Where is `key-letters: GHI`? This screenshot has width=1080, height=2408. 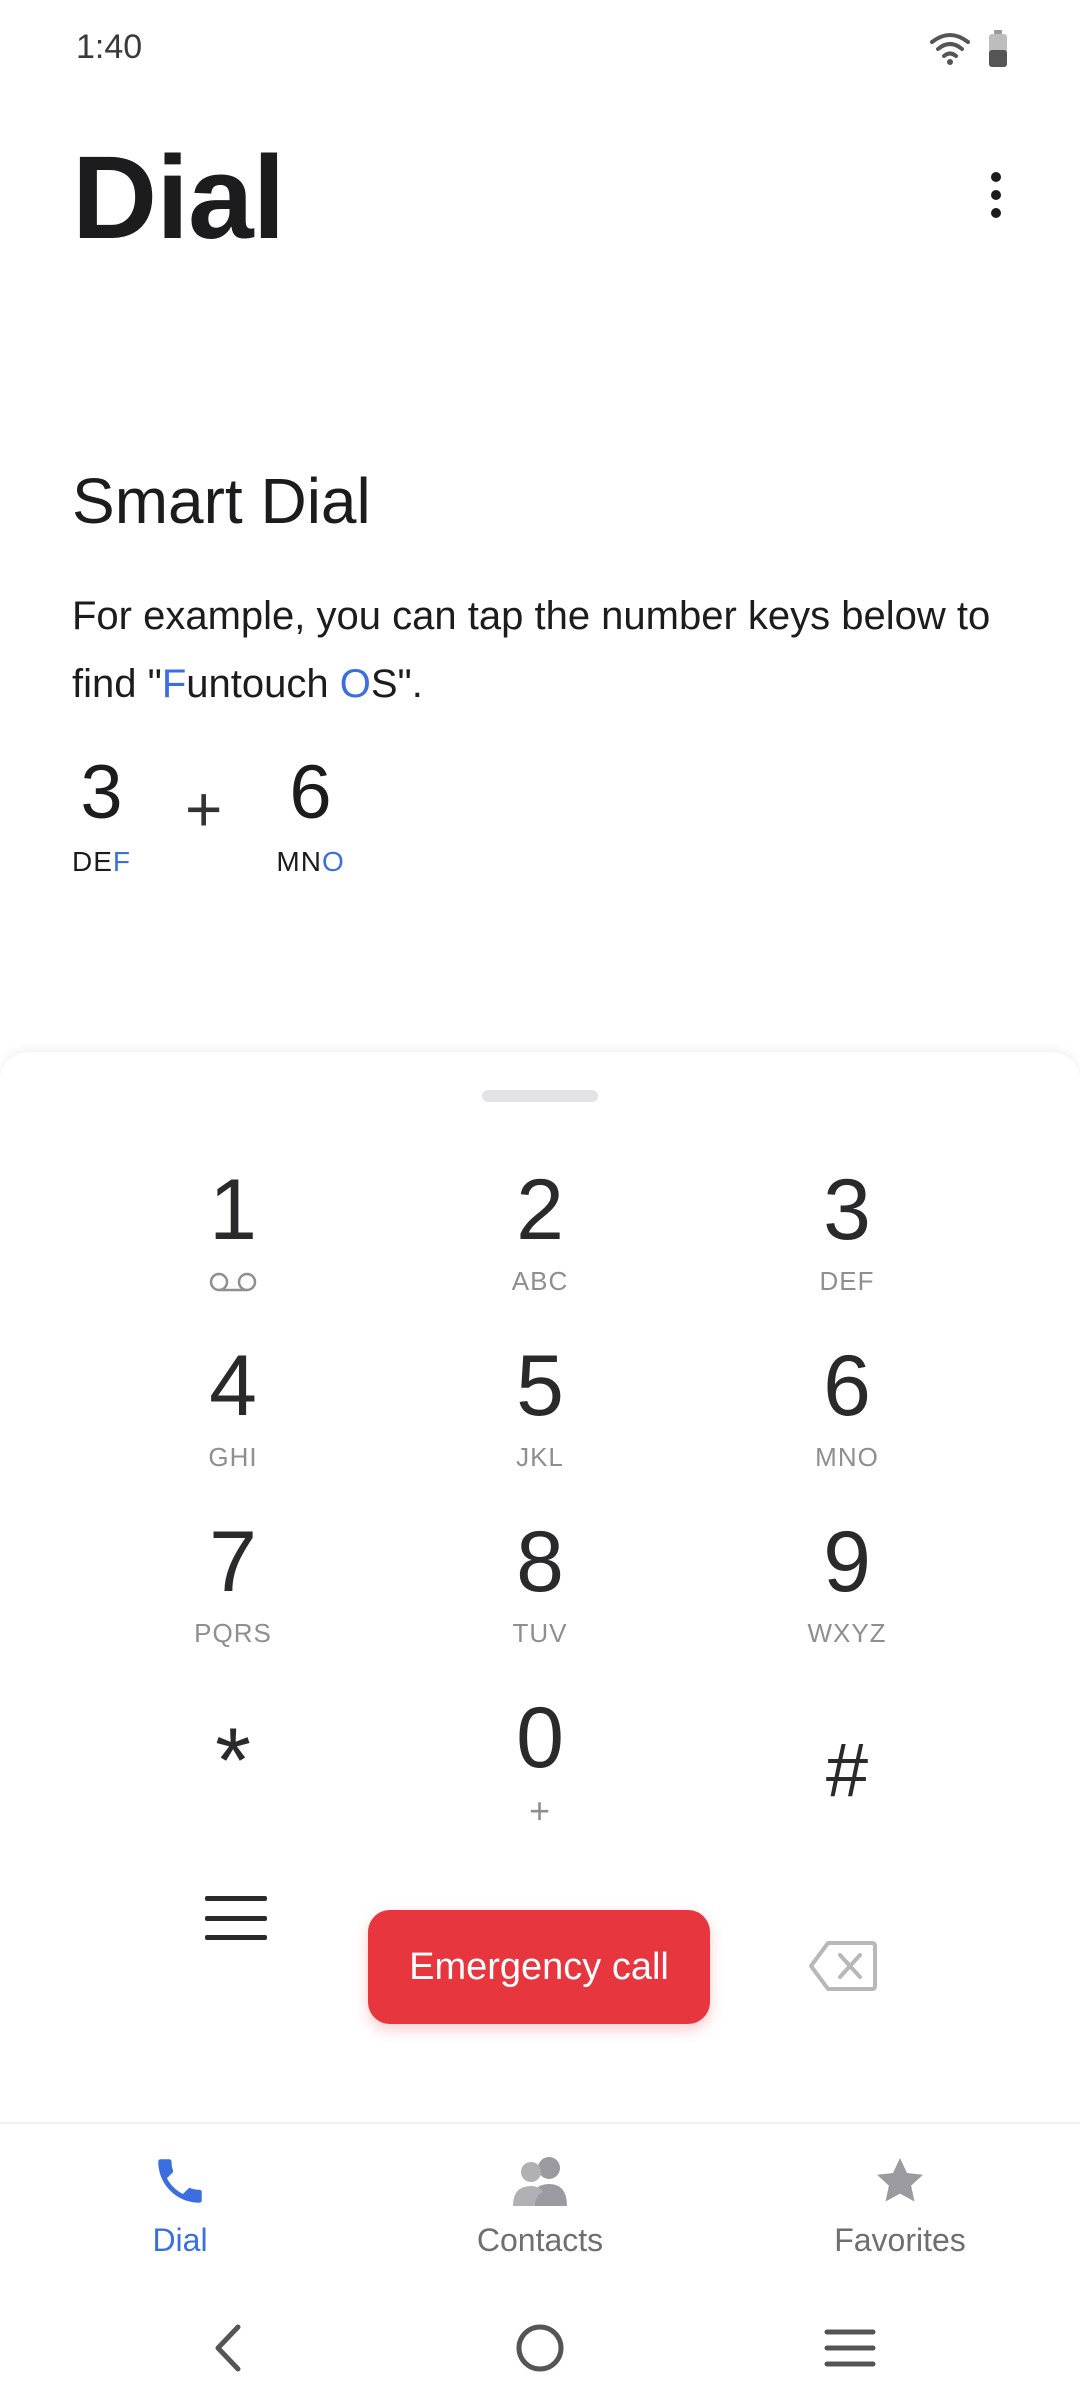 key-letters: GHI is located at coordinates (233, 1457).